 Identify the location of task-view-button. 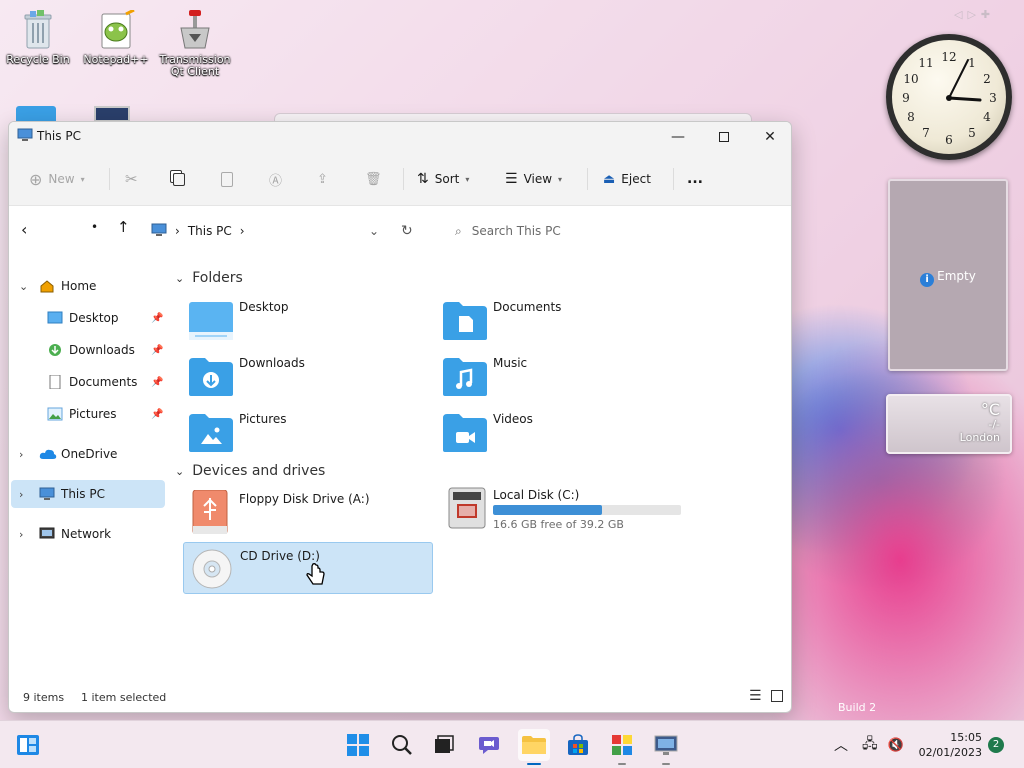
(444, 745).